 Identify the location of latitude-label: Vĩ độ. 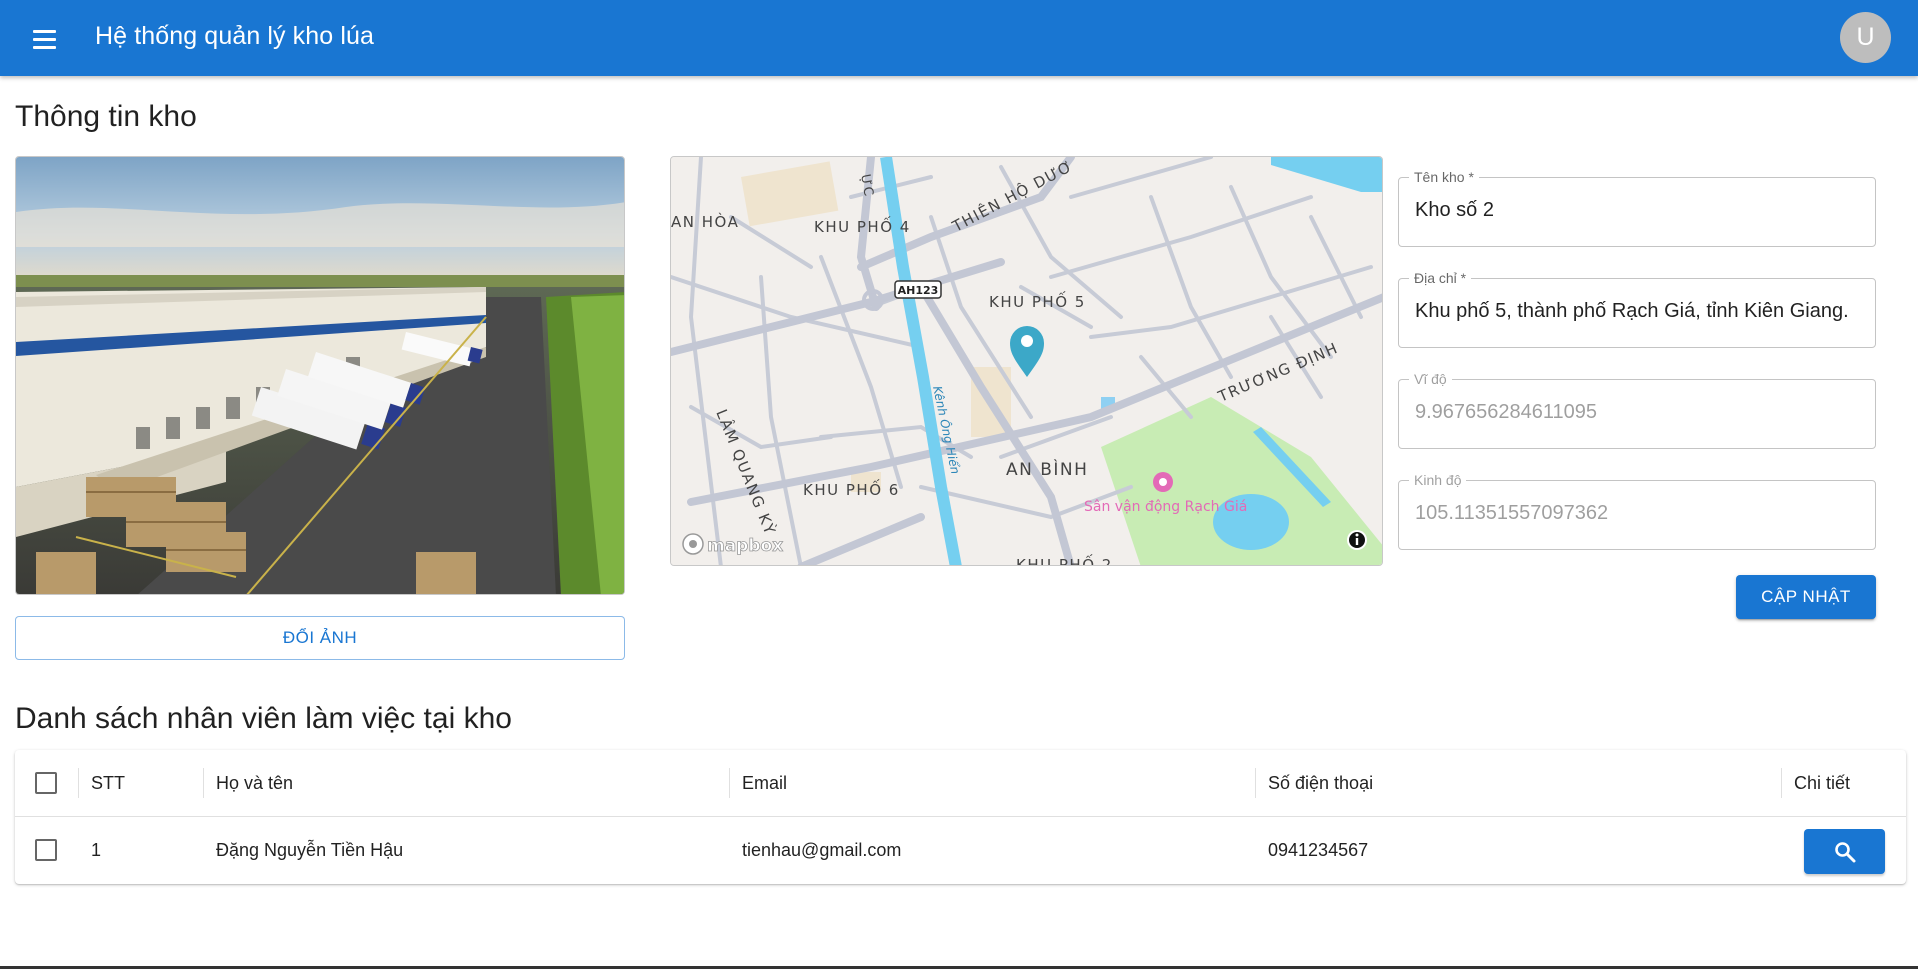
(1430, 379).